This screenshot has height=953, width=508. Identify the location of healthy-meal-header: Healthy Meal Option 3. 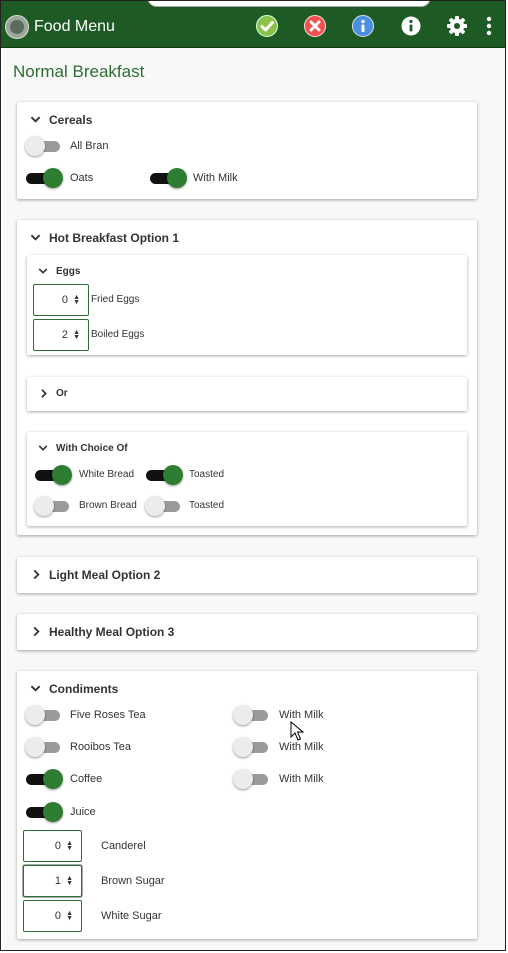
(111, 632).